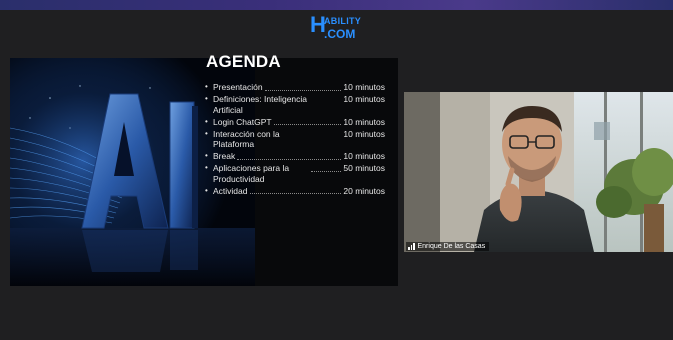  Describe the element at coordinates (243, 61) in the screenshot. I see `agenda-title: AGENDA` at that location.